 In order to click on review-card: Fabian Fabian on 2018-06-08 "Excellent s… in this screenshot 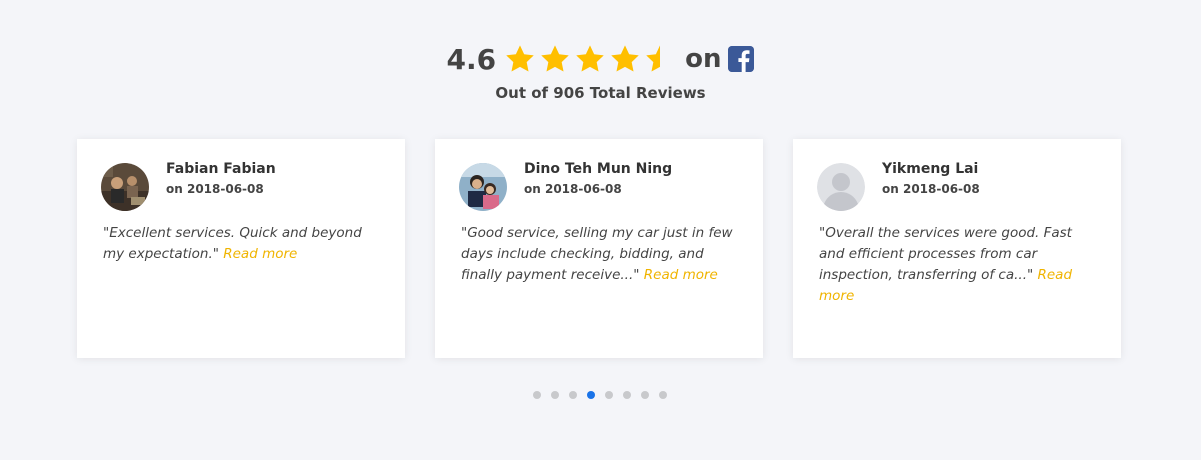, I will do `click(241, 248)`.